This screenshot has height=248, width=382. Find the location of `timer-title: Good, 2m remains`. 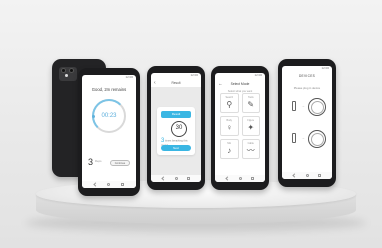

timer-title: Good, 2m remains is located at coordinates (109, 89).